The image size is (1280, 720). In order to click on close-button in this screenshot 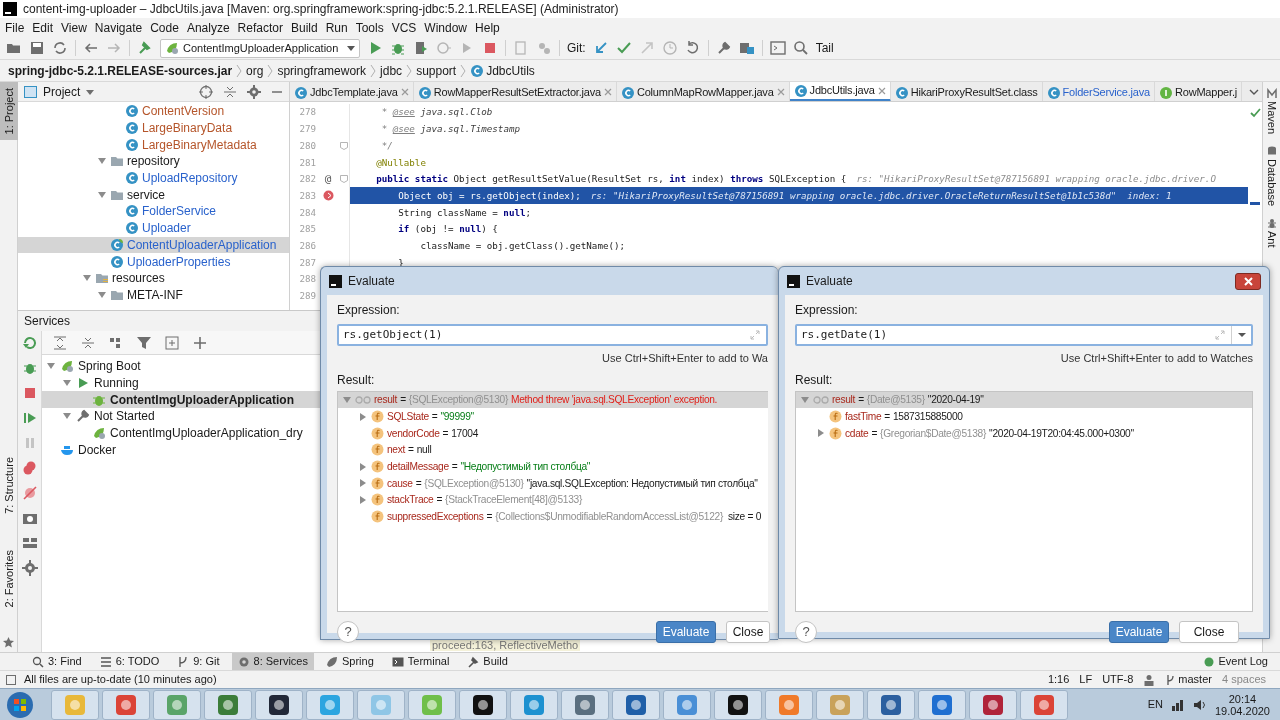, I will do `click(1248, 281)`.